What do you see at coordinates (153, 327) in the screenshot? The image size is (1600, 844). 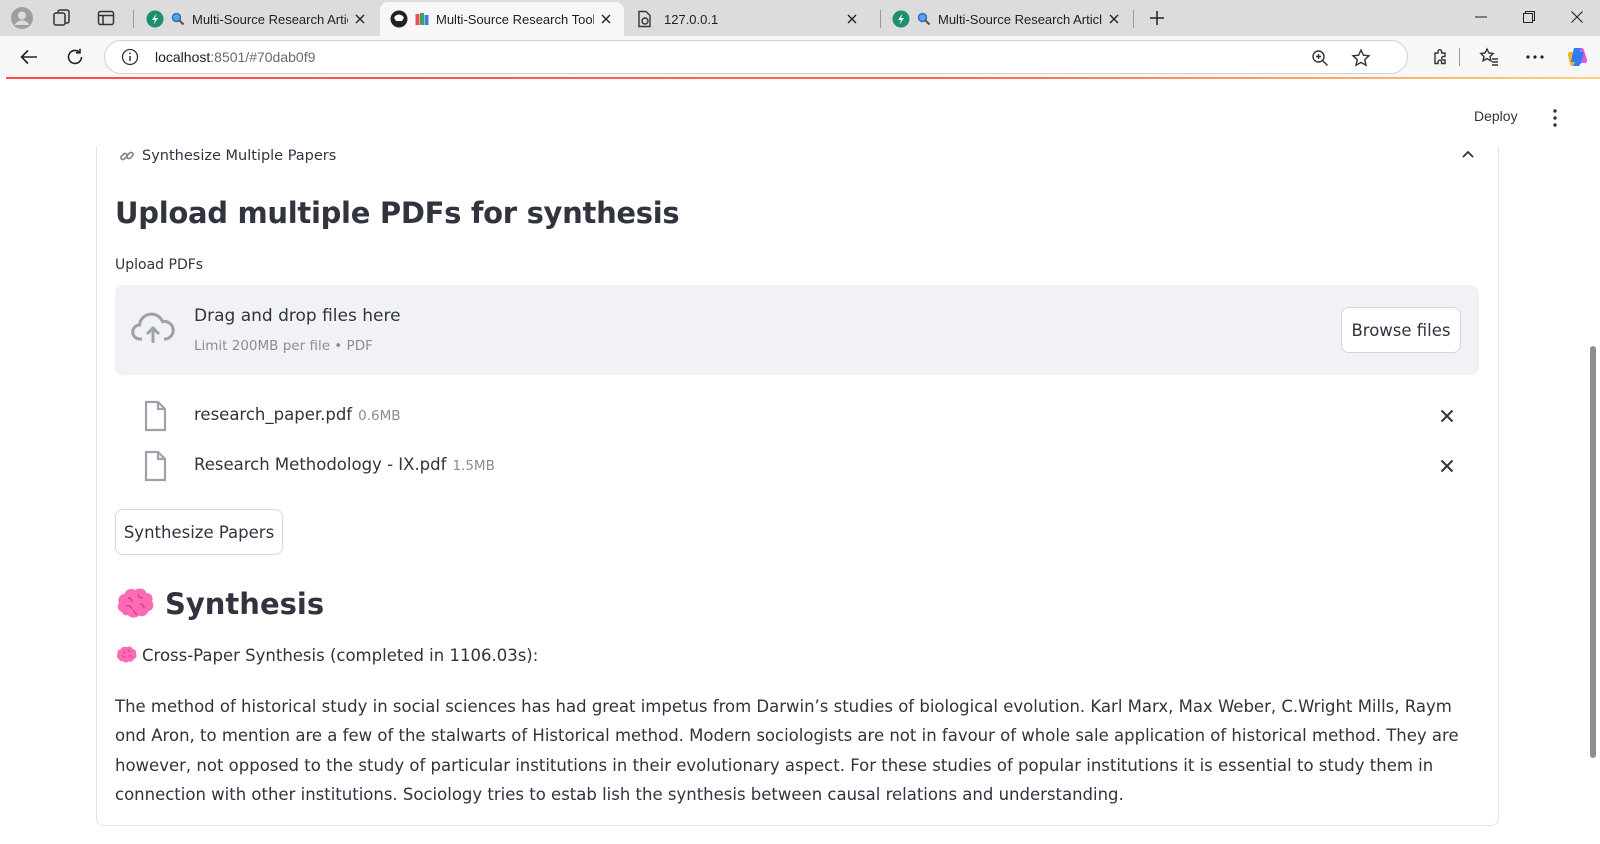 I see `cloud-upload-icon` at bounding box center [153, 327].